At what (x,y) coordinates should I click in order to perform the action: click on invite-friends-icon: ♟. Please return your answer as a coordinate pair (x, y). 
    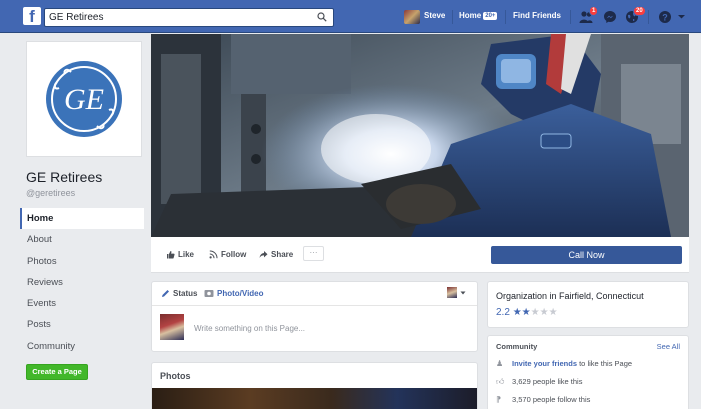
    Looking at the image, I should click on (500, 363).